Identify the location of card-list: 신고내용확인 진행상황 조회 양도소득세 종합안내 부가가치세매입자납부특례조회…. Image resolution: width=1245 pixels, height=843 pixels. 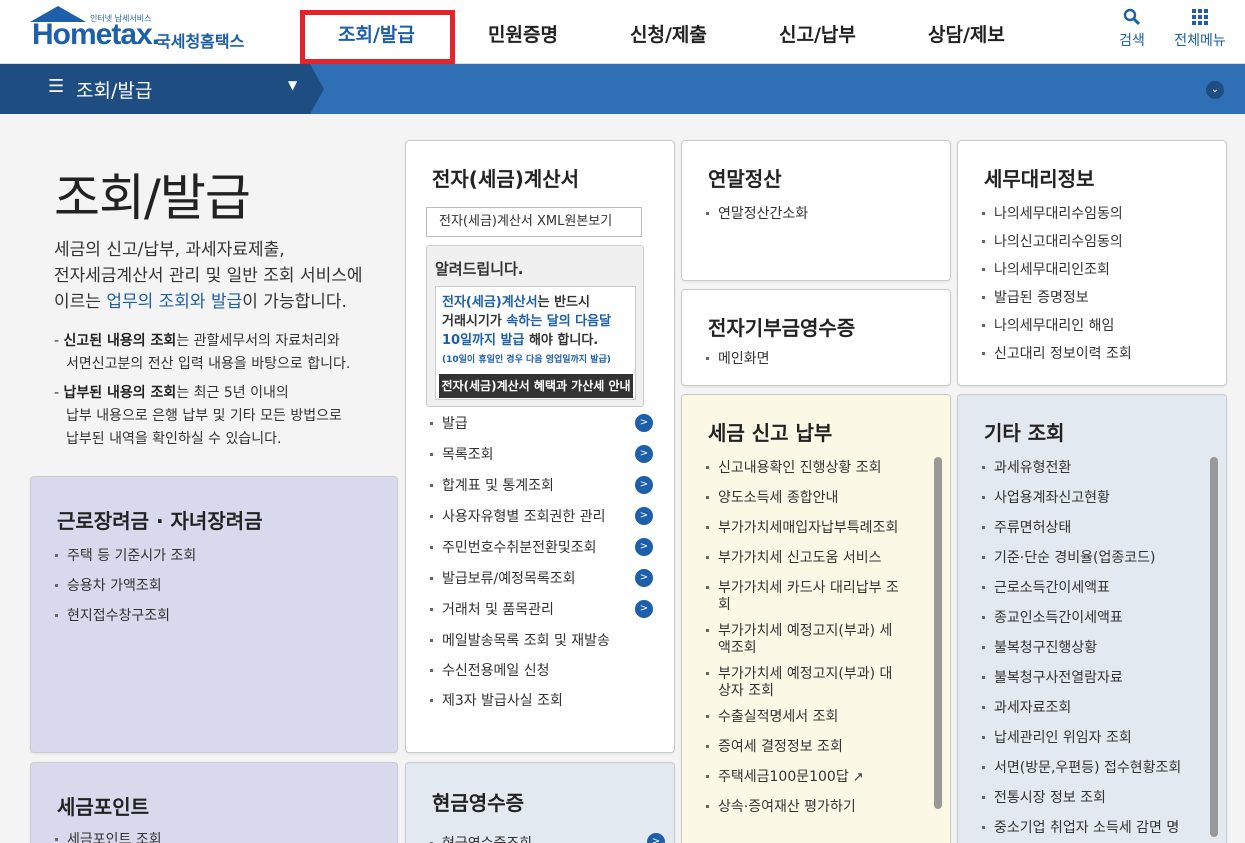
(801, 641).